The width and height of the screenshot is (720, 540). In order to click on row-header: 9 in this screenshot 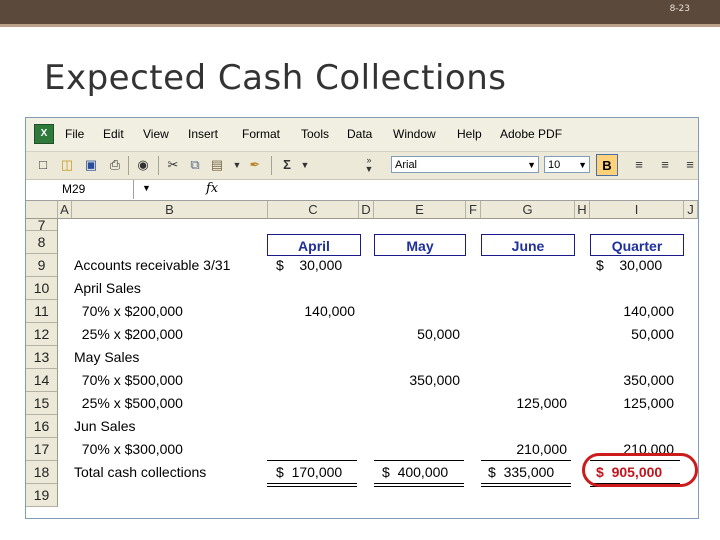, I will do `click(42, 265)`.